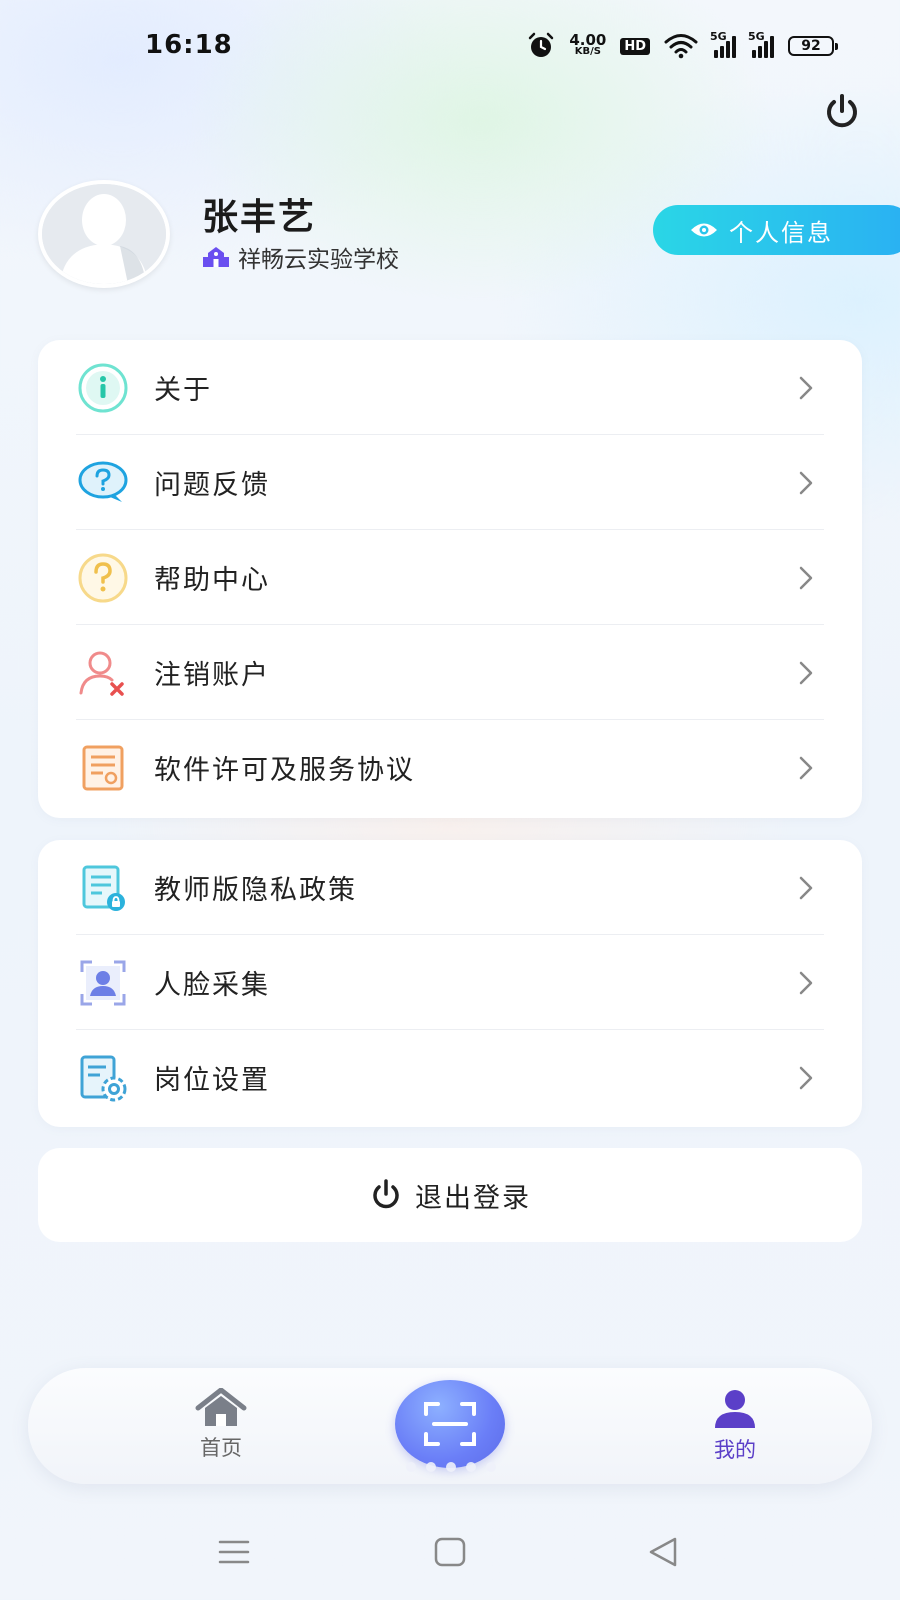 Image resolution: width=900 pixels, height=1600 pixels. I want to click on menu-icon, so click(234, 1552).